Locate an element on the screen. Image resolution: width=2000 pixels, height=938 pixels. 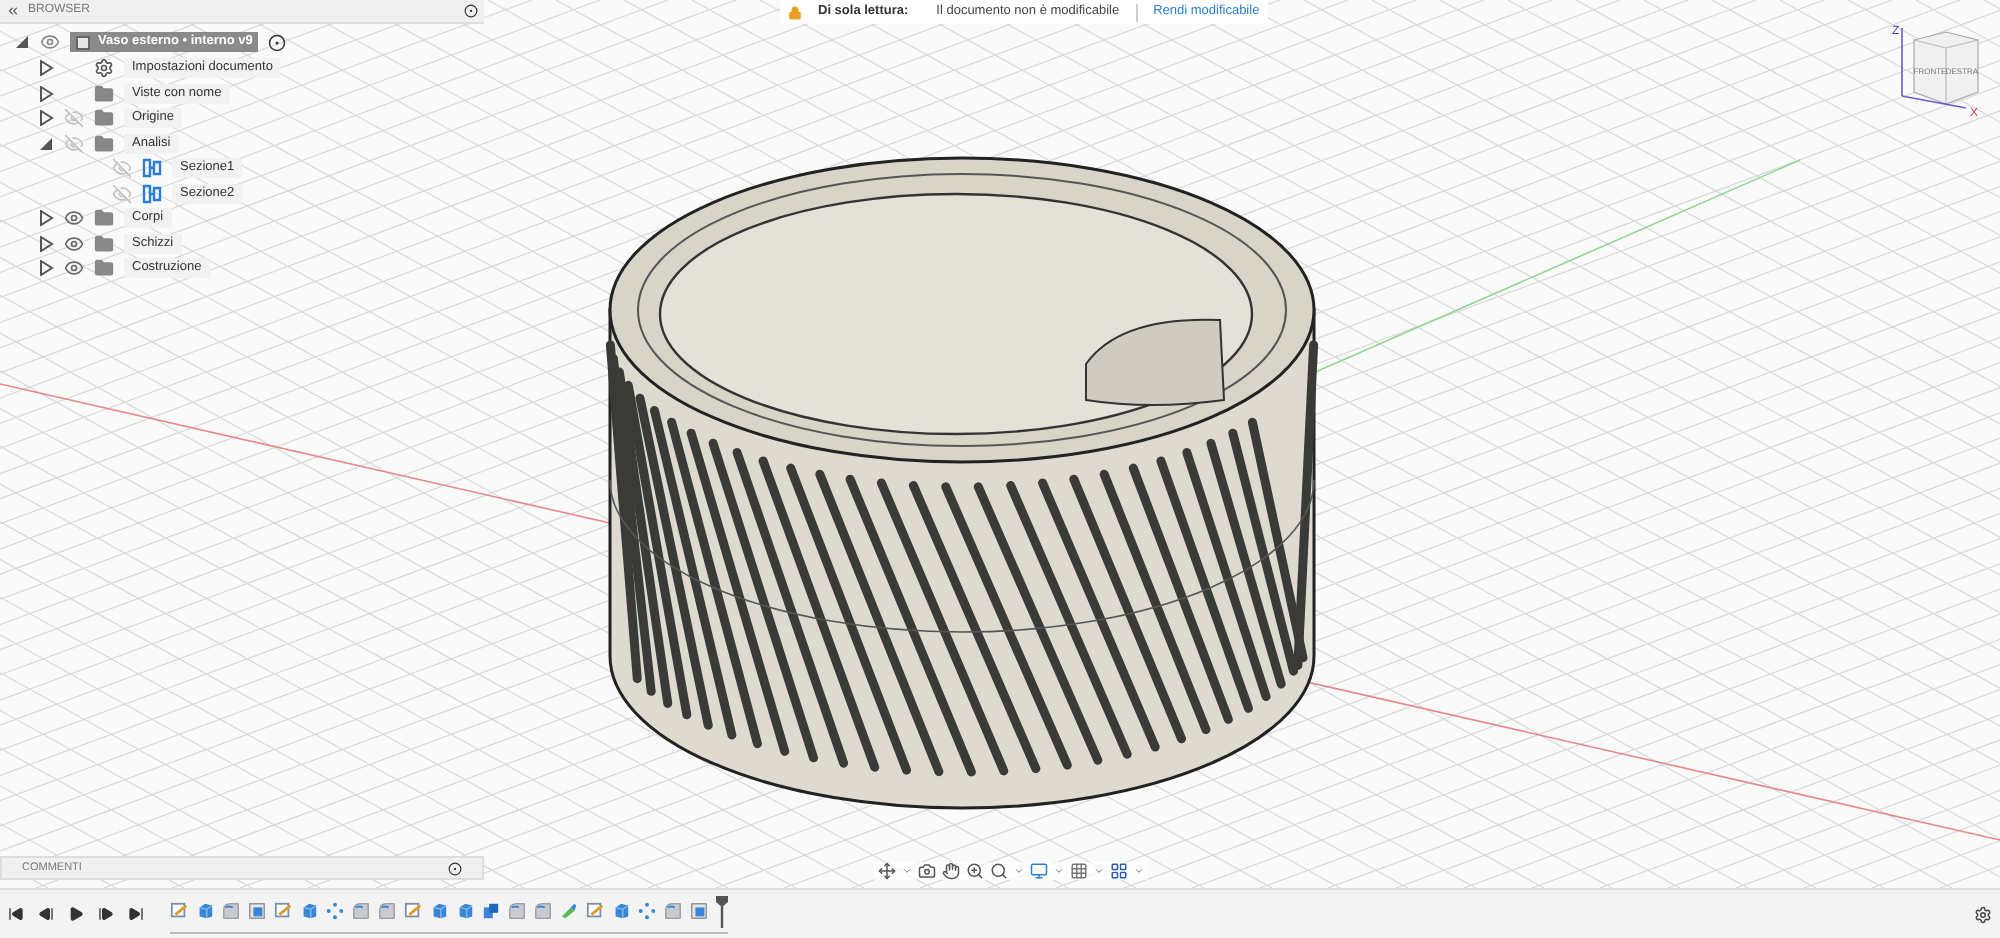
skip-back-icon is located at coordinates (16, 914).